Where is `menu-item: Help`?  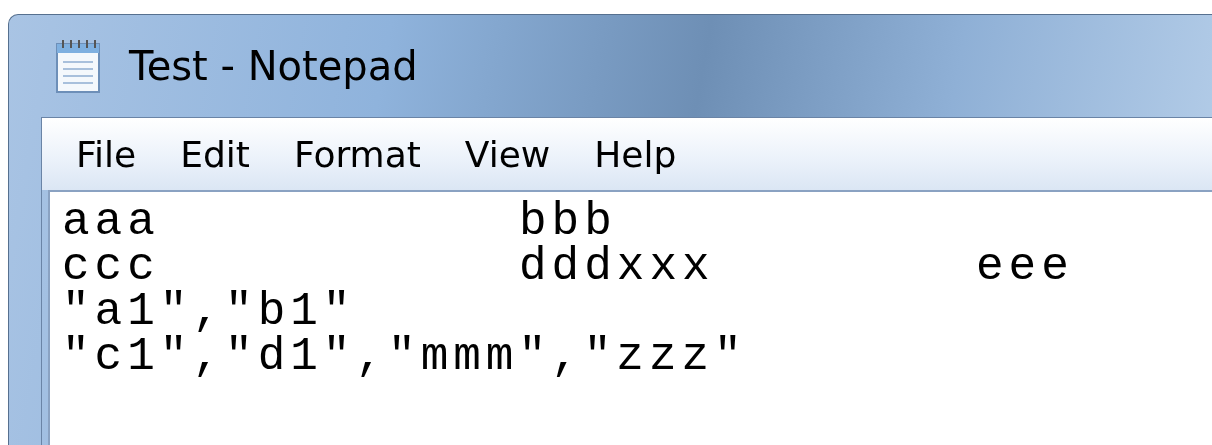 menu-item: Help is located at coordinates (635, 154).